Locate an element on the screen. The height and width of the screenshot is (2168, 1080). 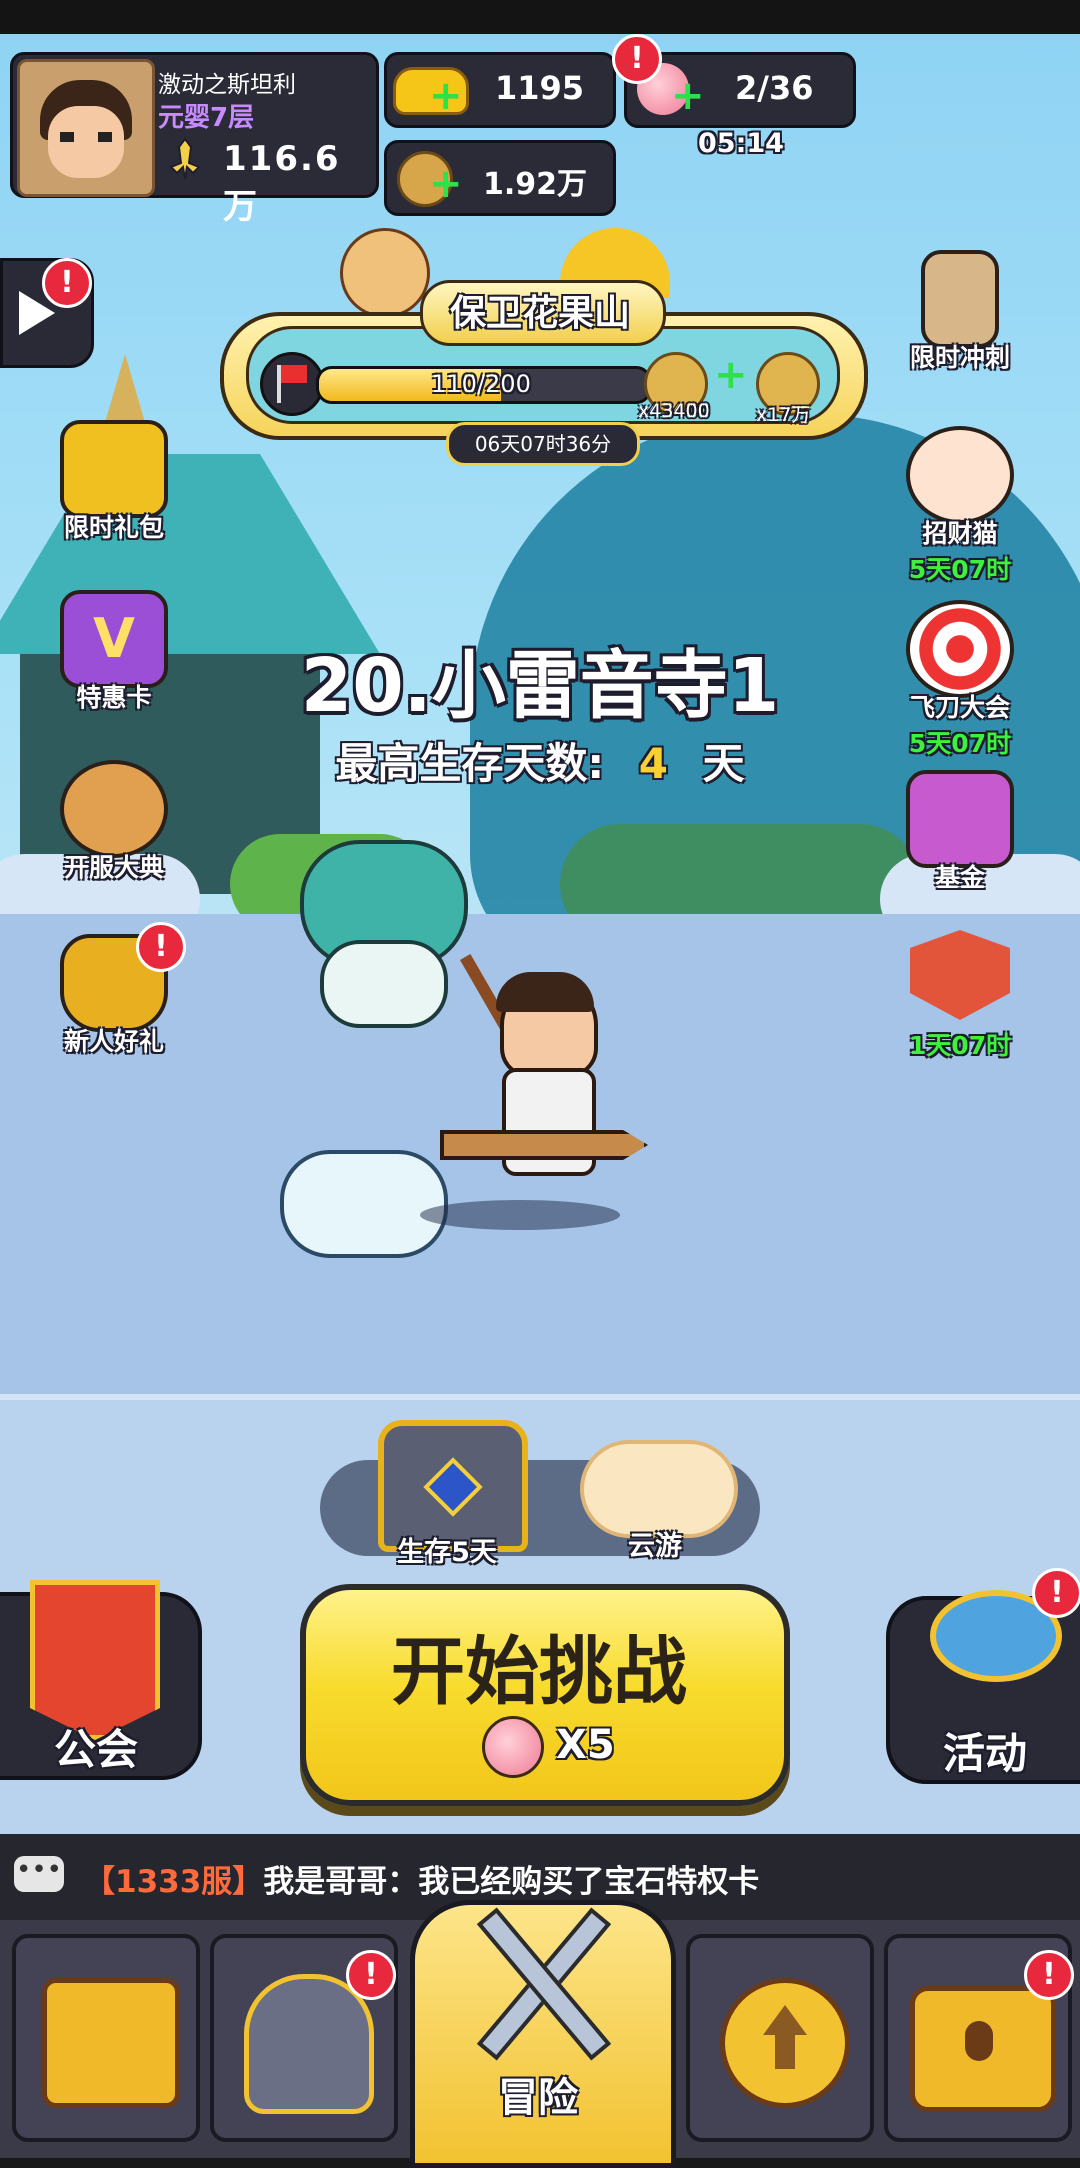
player-card: 激动之斯坦利 元婴7层 116.6万 is located at coordinates (194, 139).